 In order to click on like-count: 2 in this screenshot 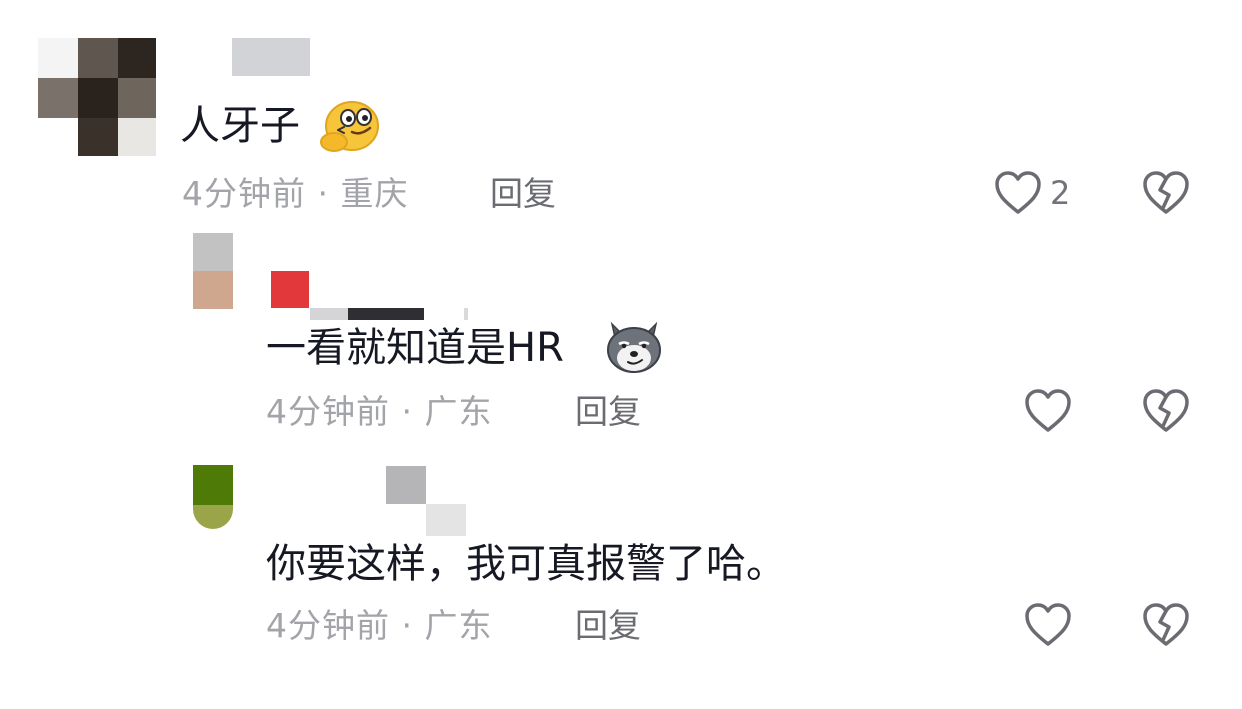, I will do `click(1060, 193)`.